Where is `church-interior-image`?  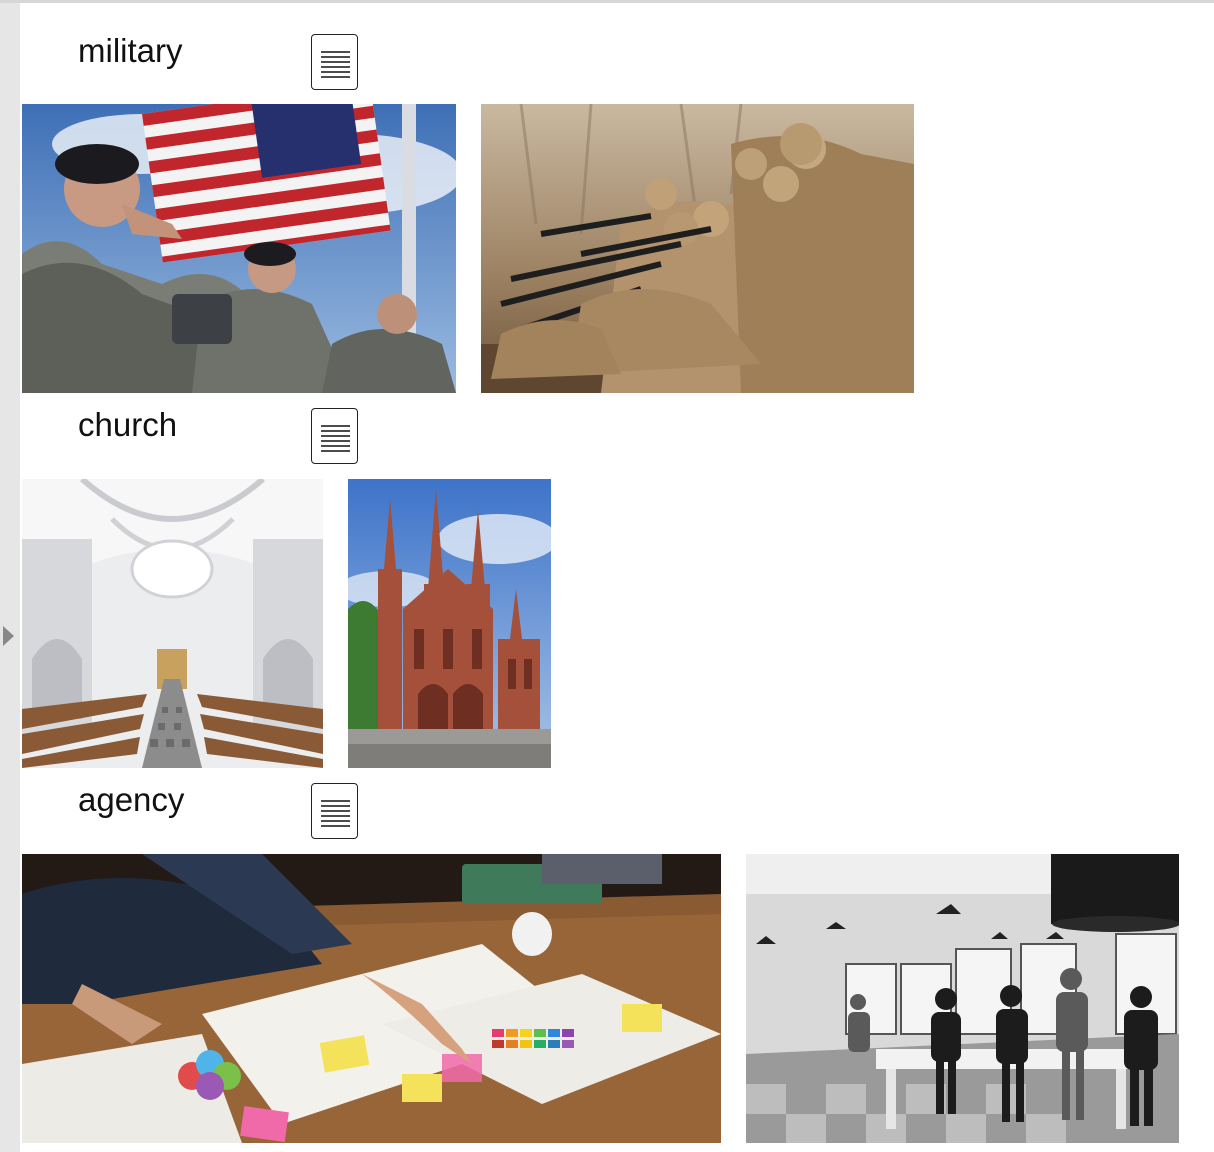
church-interior-image is located at coordinates (172, 623).